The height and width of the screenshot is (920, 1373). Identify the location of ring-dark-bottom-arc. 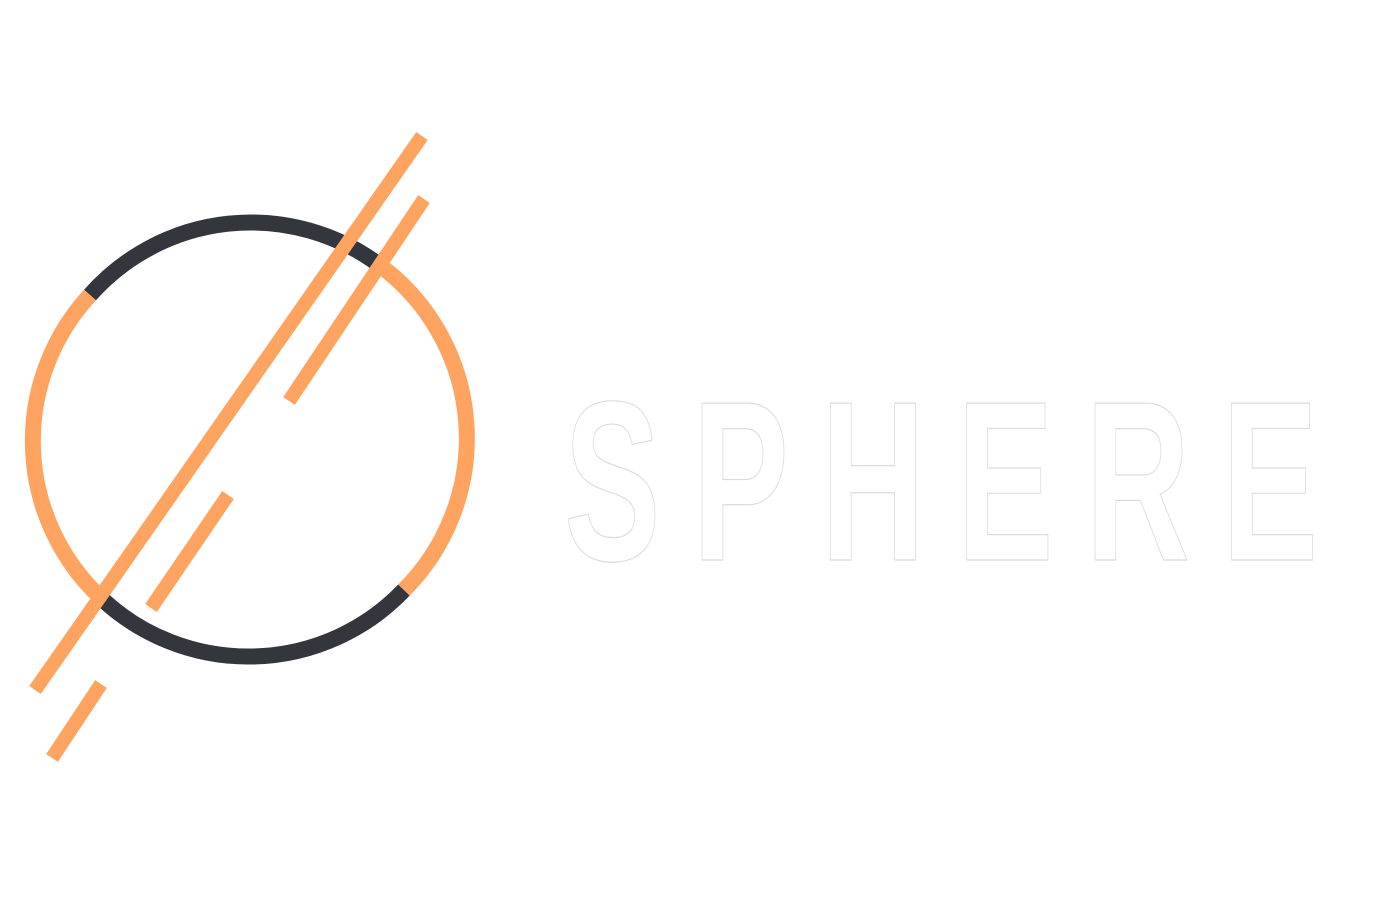
(252, 624).